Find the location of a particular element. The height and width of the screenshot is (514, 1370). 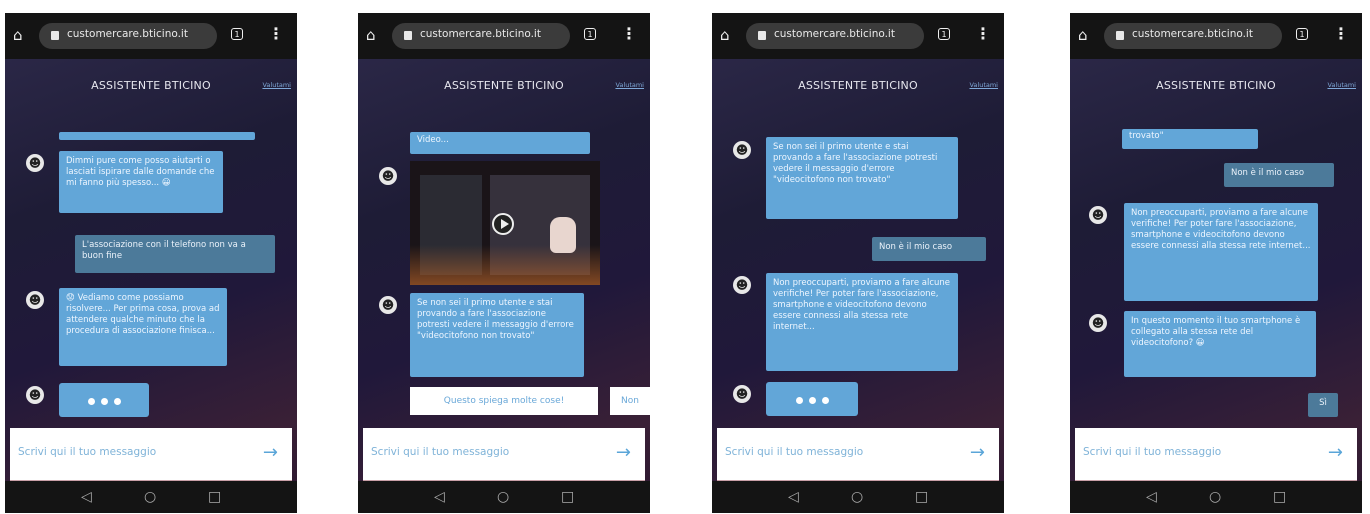

play-button-icon is located at coordinates (503, 224).